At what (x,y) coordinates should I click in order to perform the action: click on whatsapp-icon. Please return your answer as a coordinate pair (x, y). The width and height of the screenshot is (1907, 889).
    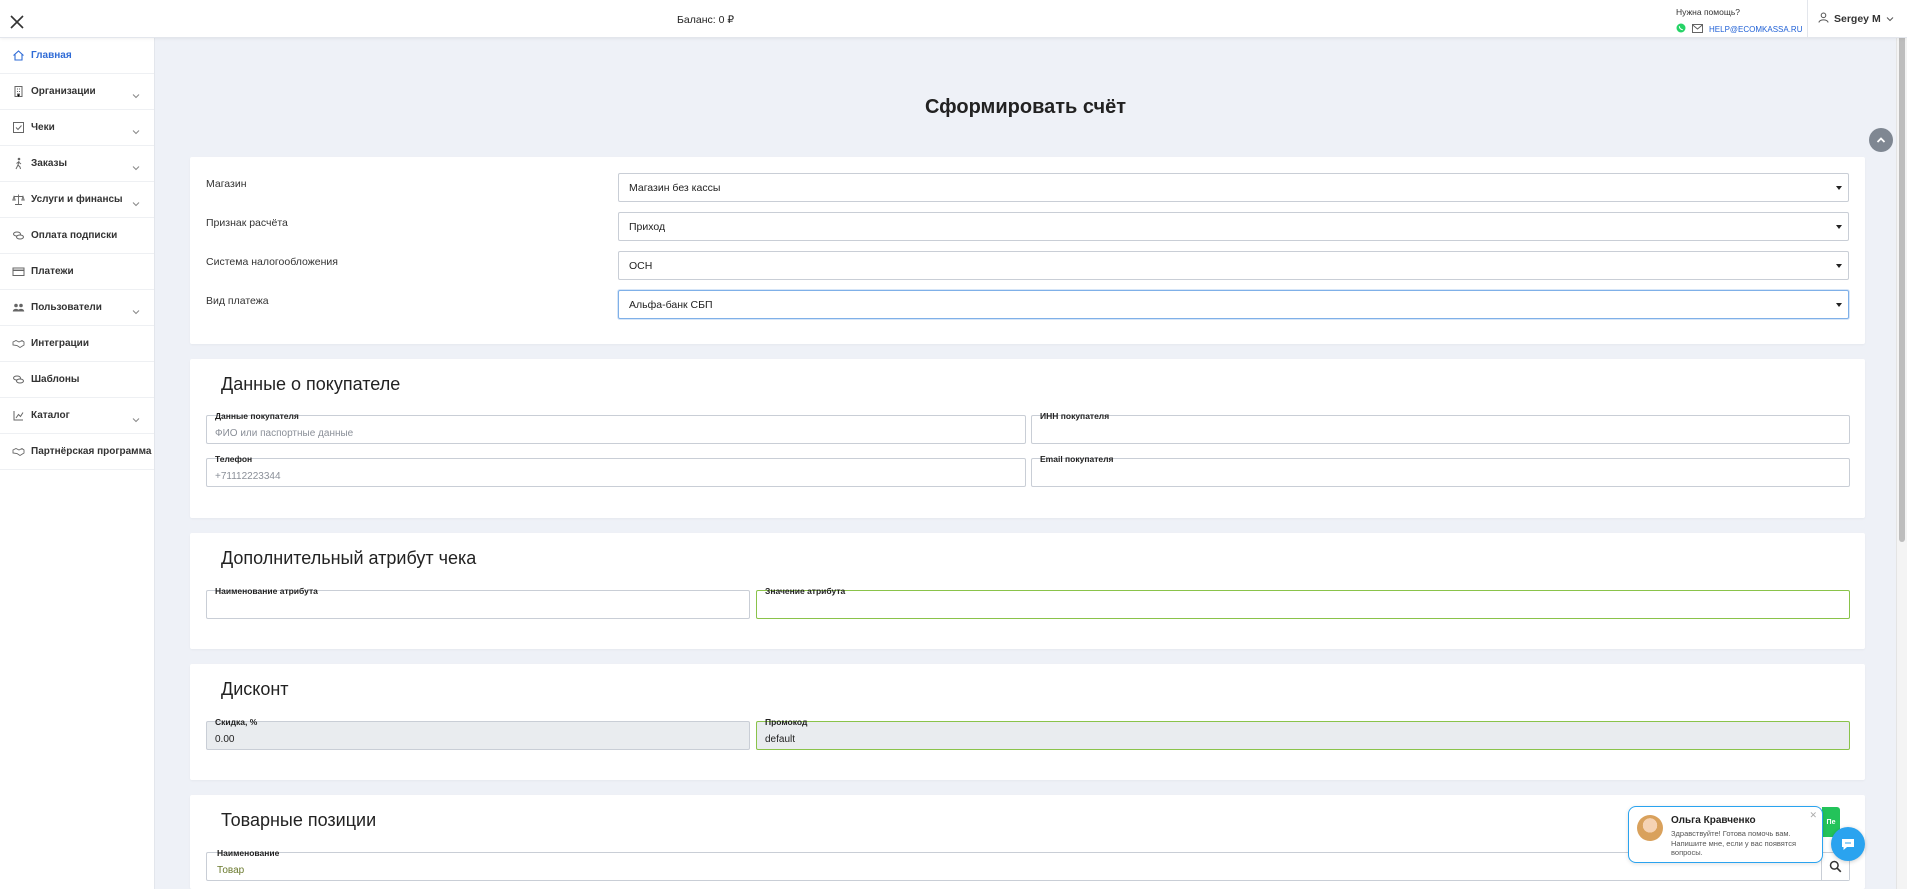
    Looking at the image, I should click on (1681, 29).